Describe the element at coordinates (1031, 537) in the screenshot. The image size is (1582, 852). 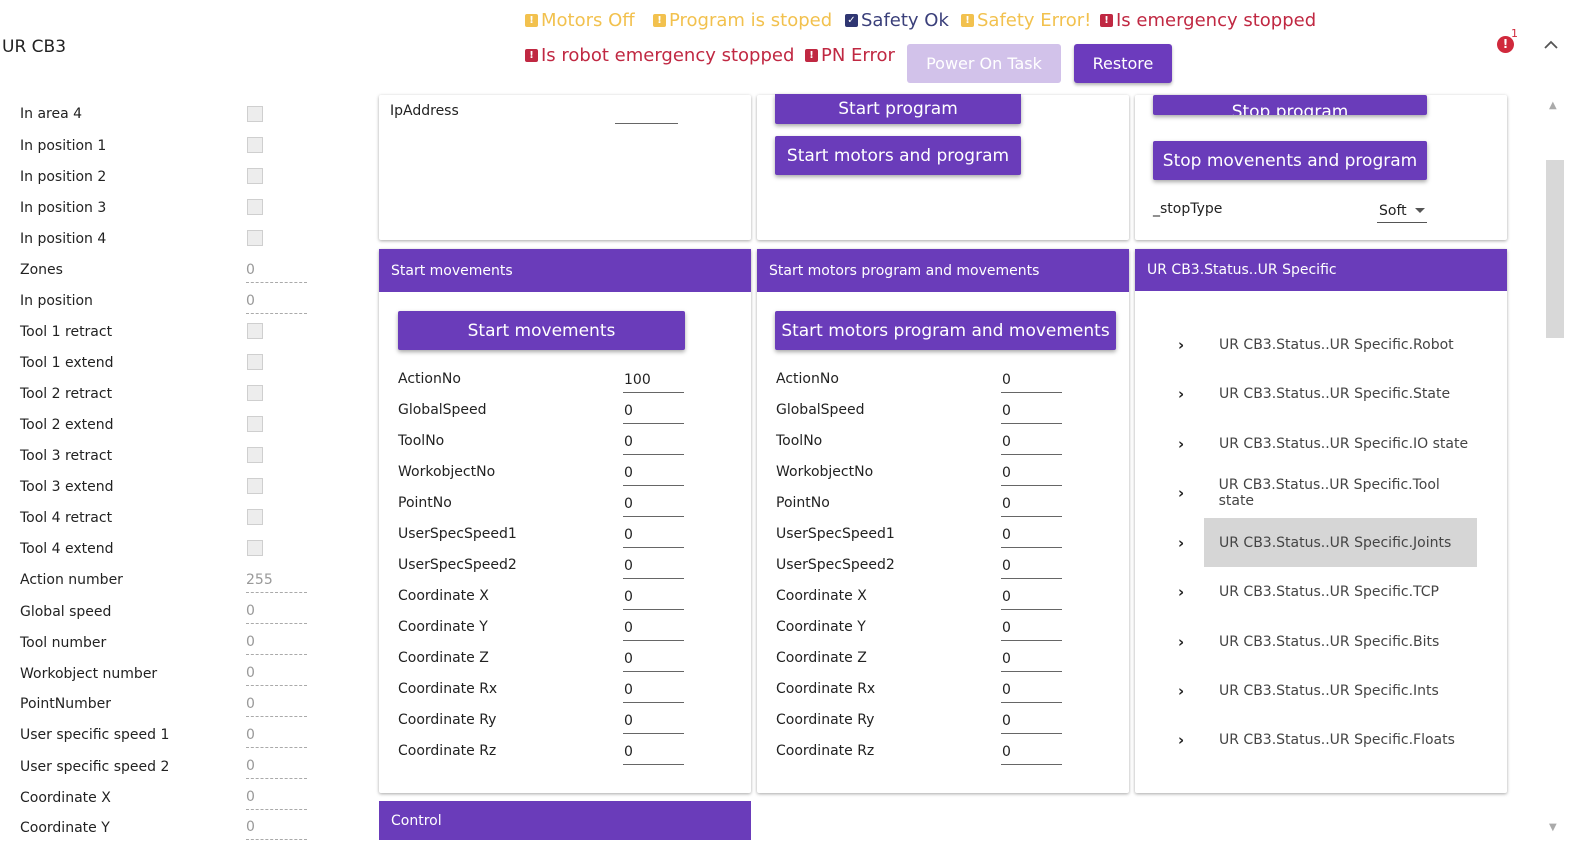
I see `smpm-user-speed-1-input: 0` at that location.